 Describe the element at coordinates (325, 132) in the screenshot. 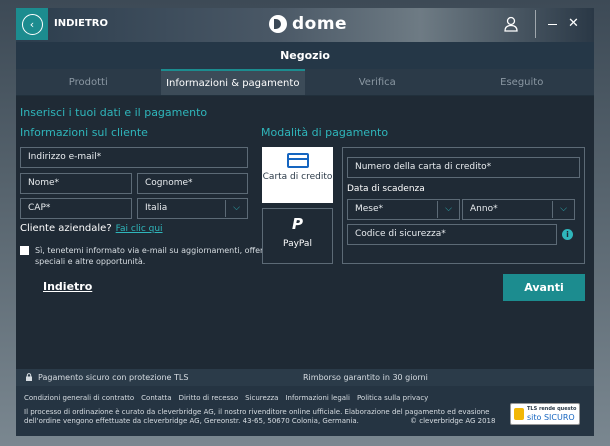

I see `payment-heading: Modalità di pagamento` at that location.